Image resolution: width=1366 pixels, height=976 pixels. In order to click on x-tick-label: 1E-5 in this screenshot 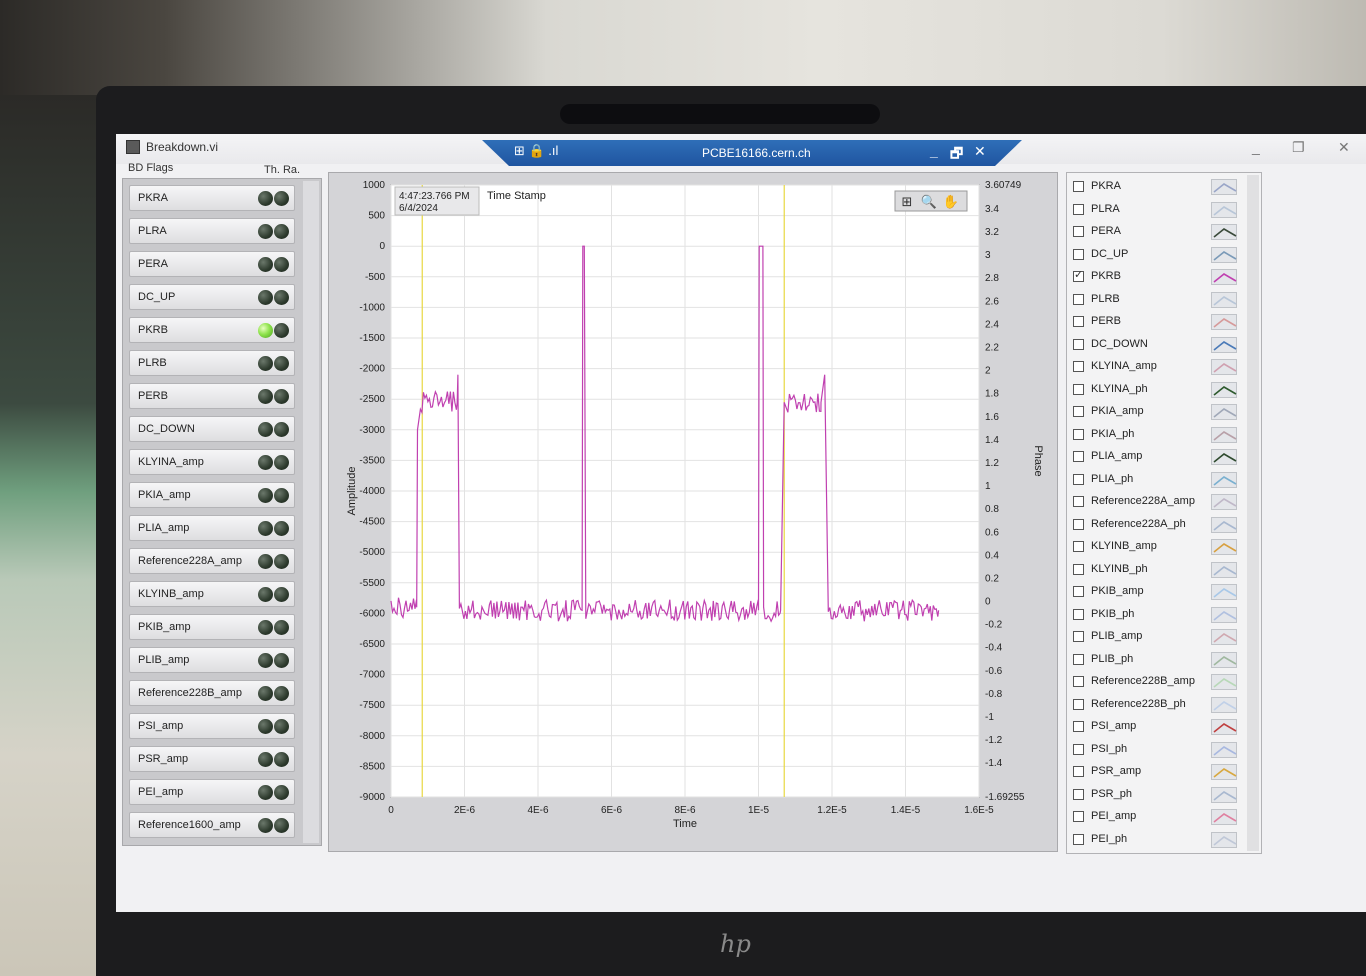, I will do `click(759, 810)`.